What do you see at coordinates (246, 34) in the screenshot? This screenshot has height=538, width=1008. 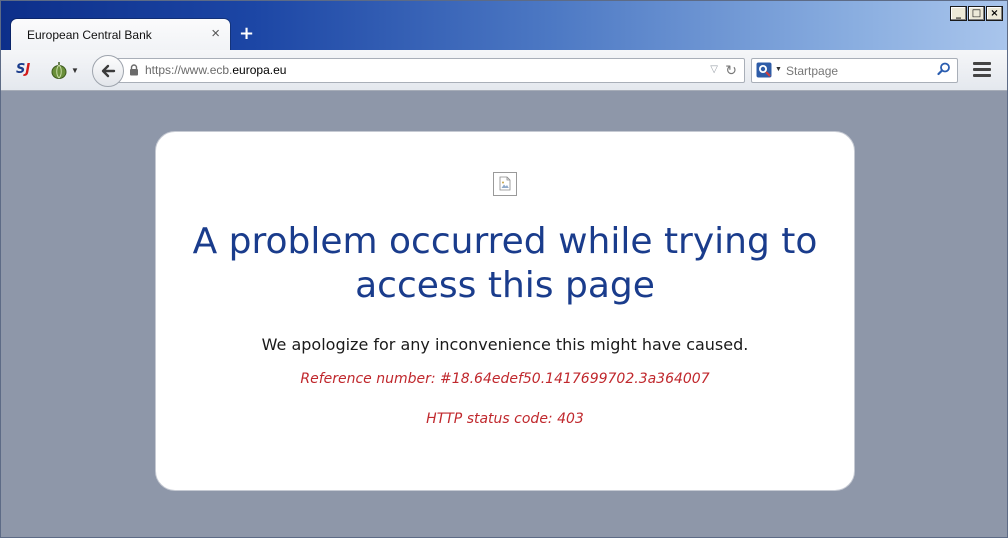 I see `new-tab-button: +` at bounding box center [246, 34].